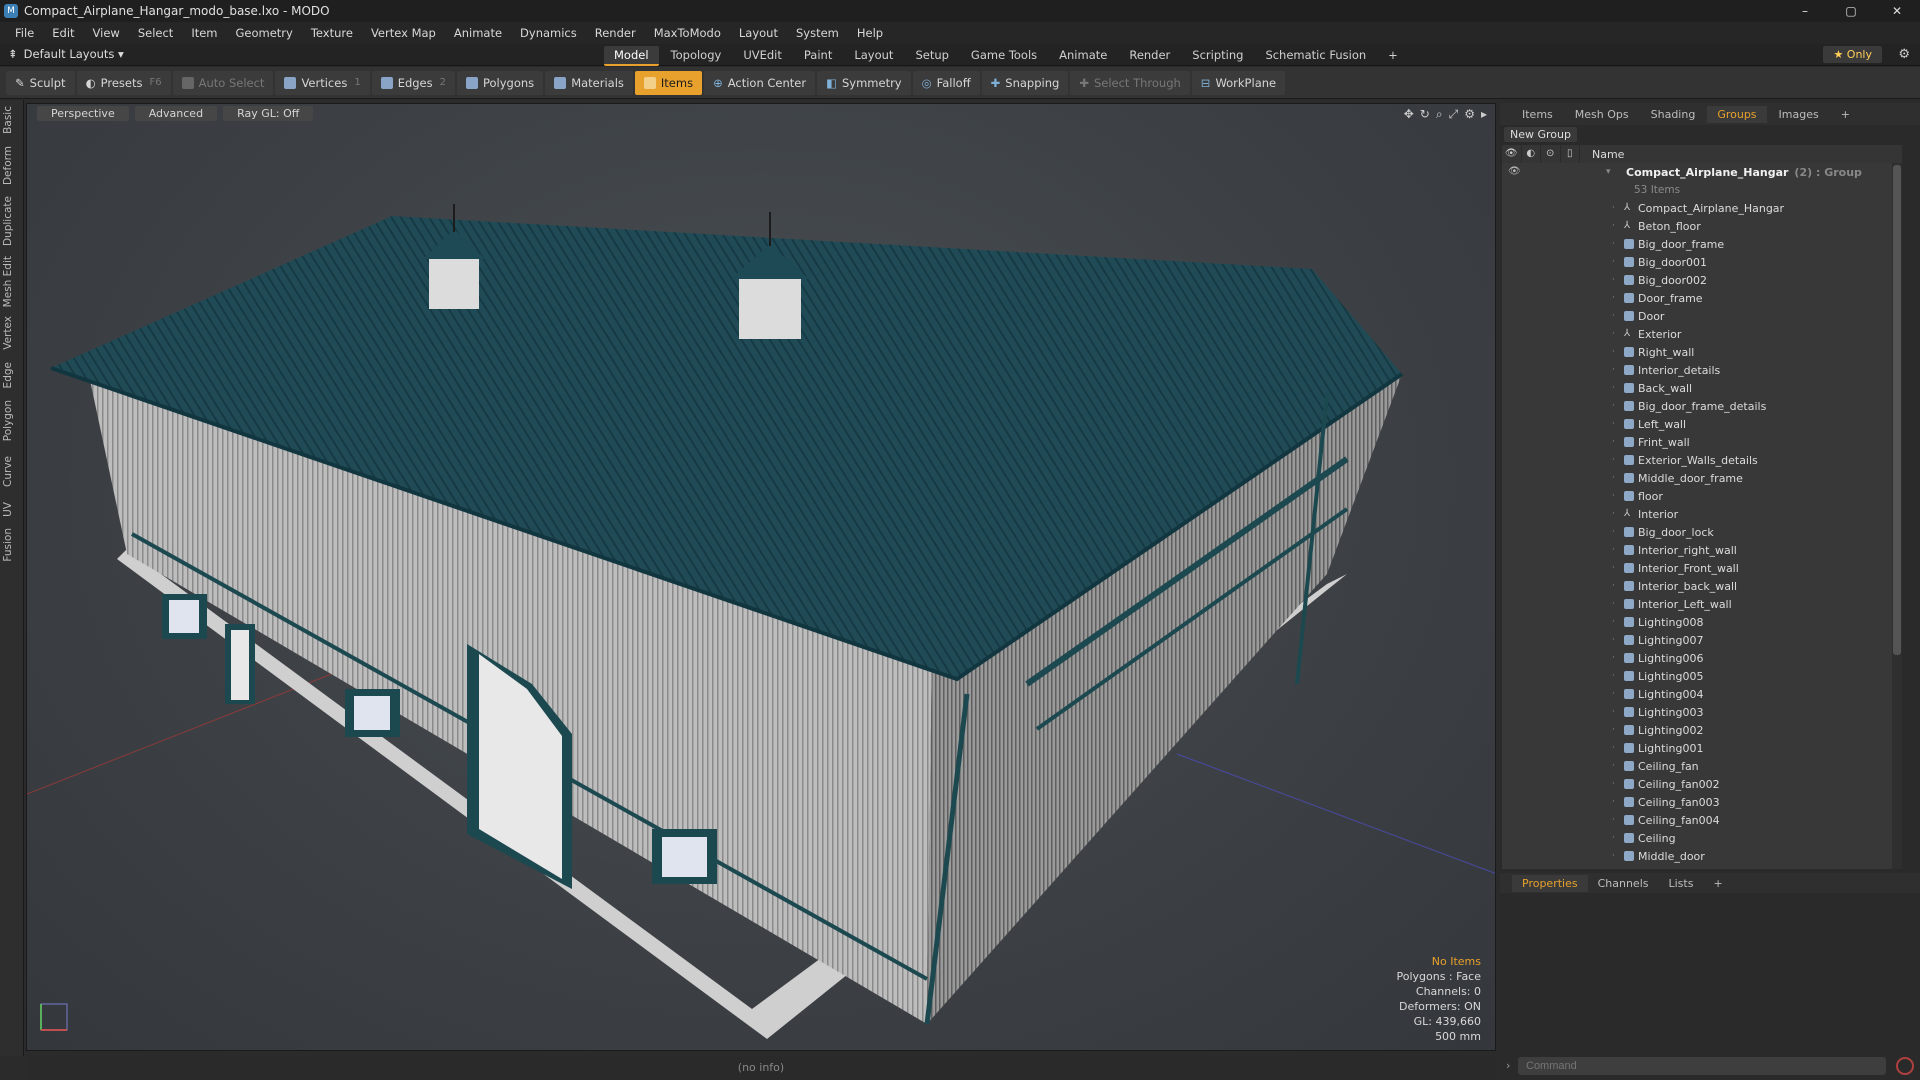  I want to click on tab-model: Model, so click(631, 56).